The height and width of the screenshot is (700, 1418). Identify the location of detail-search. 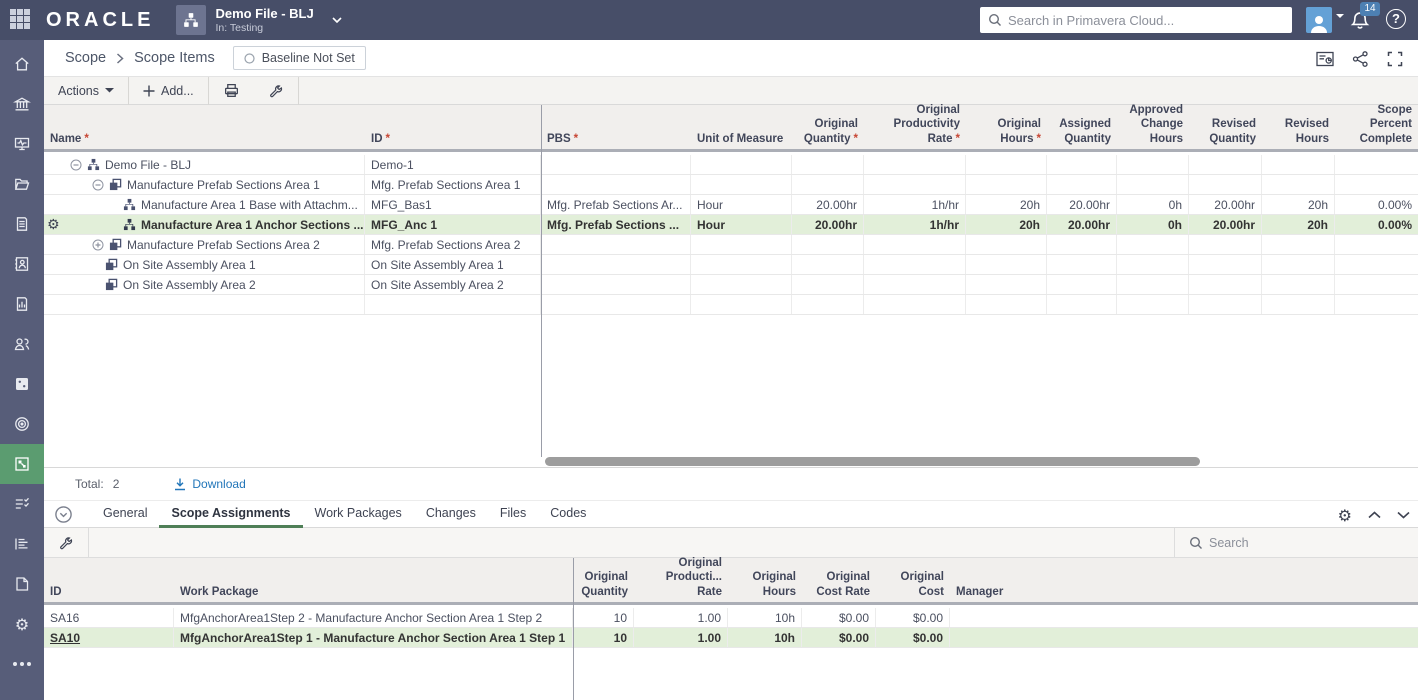
(1296, 543).